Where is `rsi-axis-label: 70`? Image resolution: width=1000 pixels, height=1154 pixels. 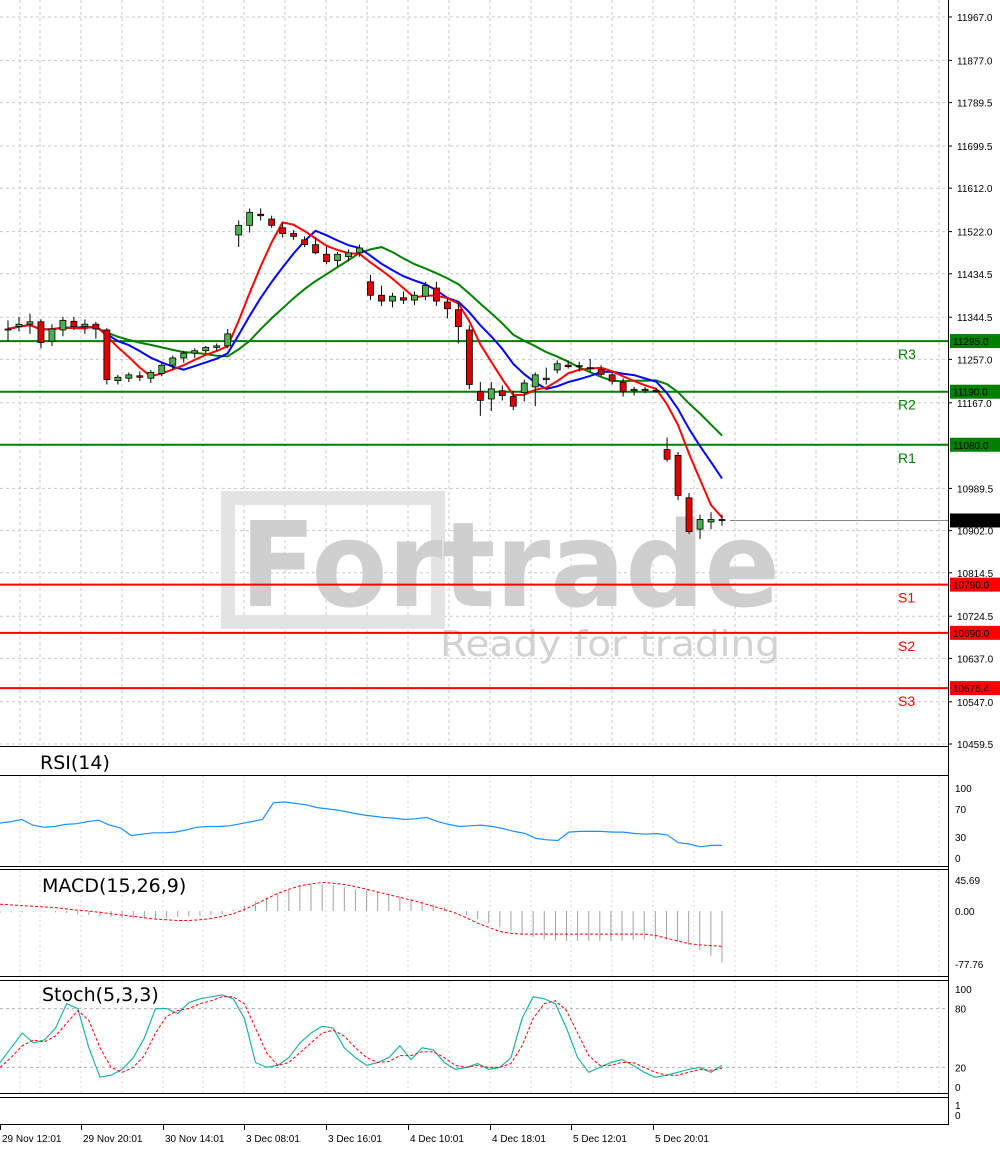 rsi-axis-label: 70 is located at coordinates (961, 810).